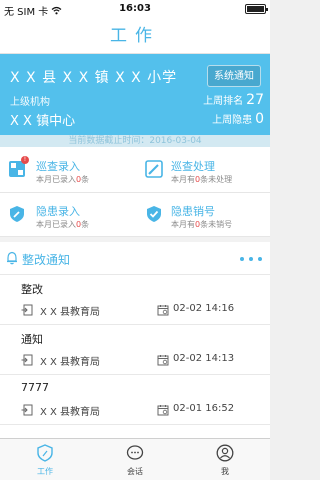 The width and height of the screenshot is (320, 480). Describe the element at coordinates (234, 76) in the screenshot. I see `system-notice-button: 系统通知` at that location.